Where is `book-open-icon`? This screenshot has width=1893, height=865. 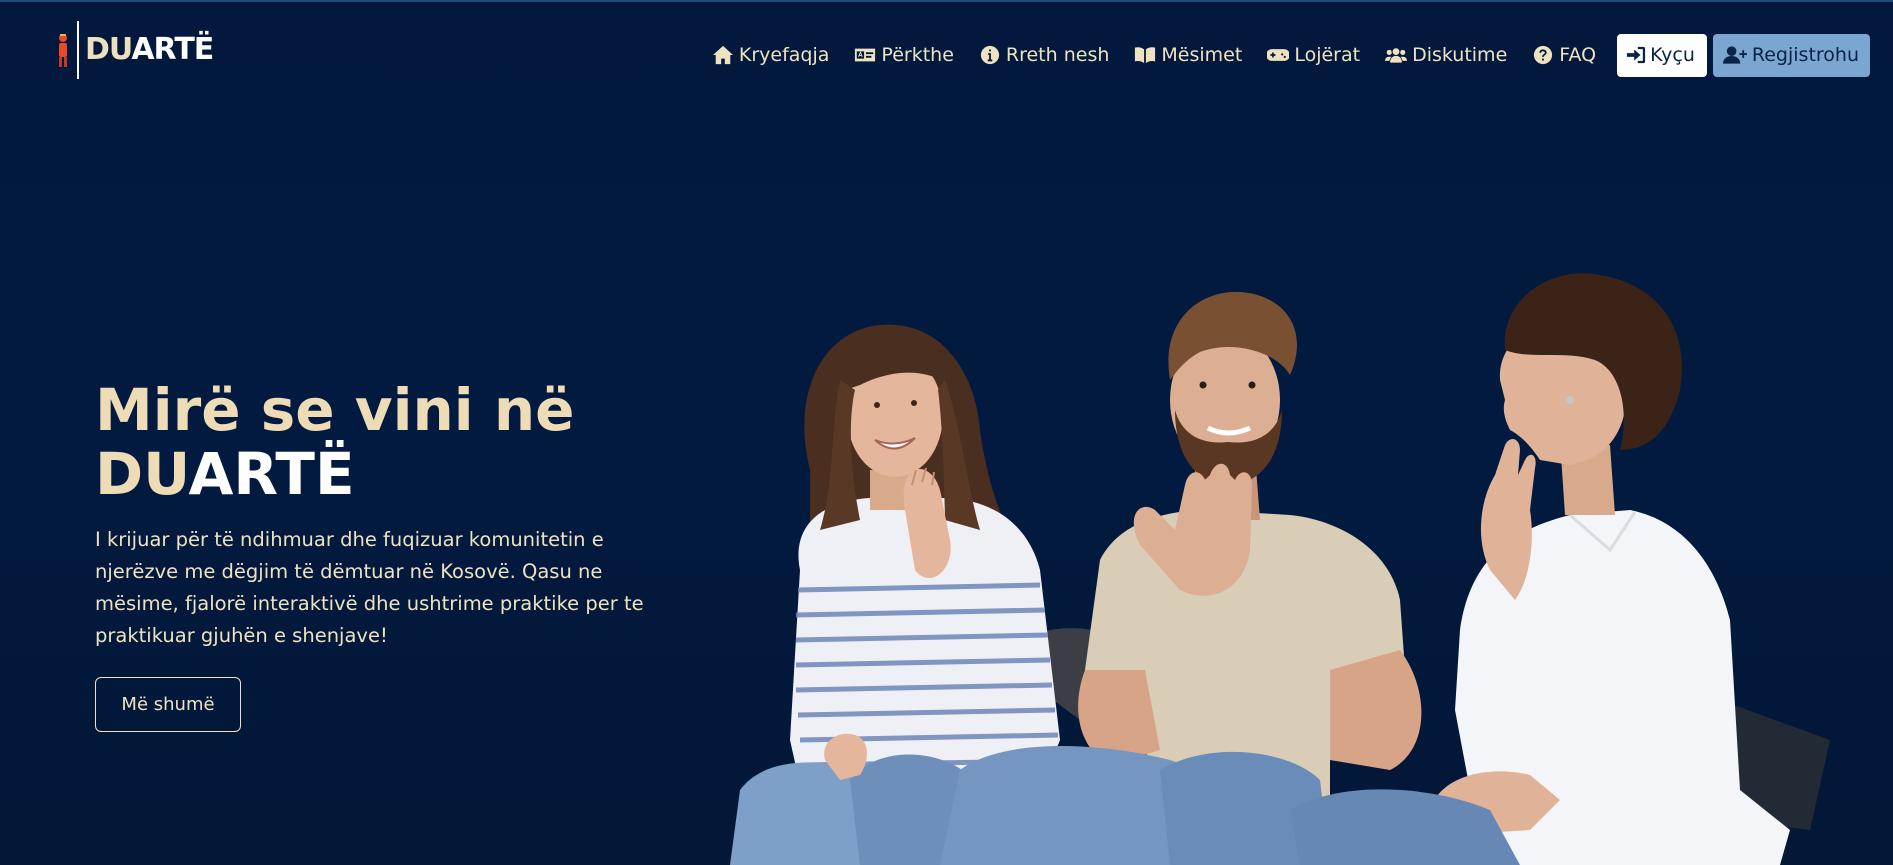 book-open-icon is located at coordinates (1145, 55).